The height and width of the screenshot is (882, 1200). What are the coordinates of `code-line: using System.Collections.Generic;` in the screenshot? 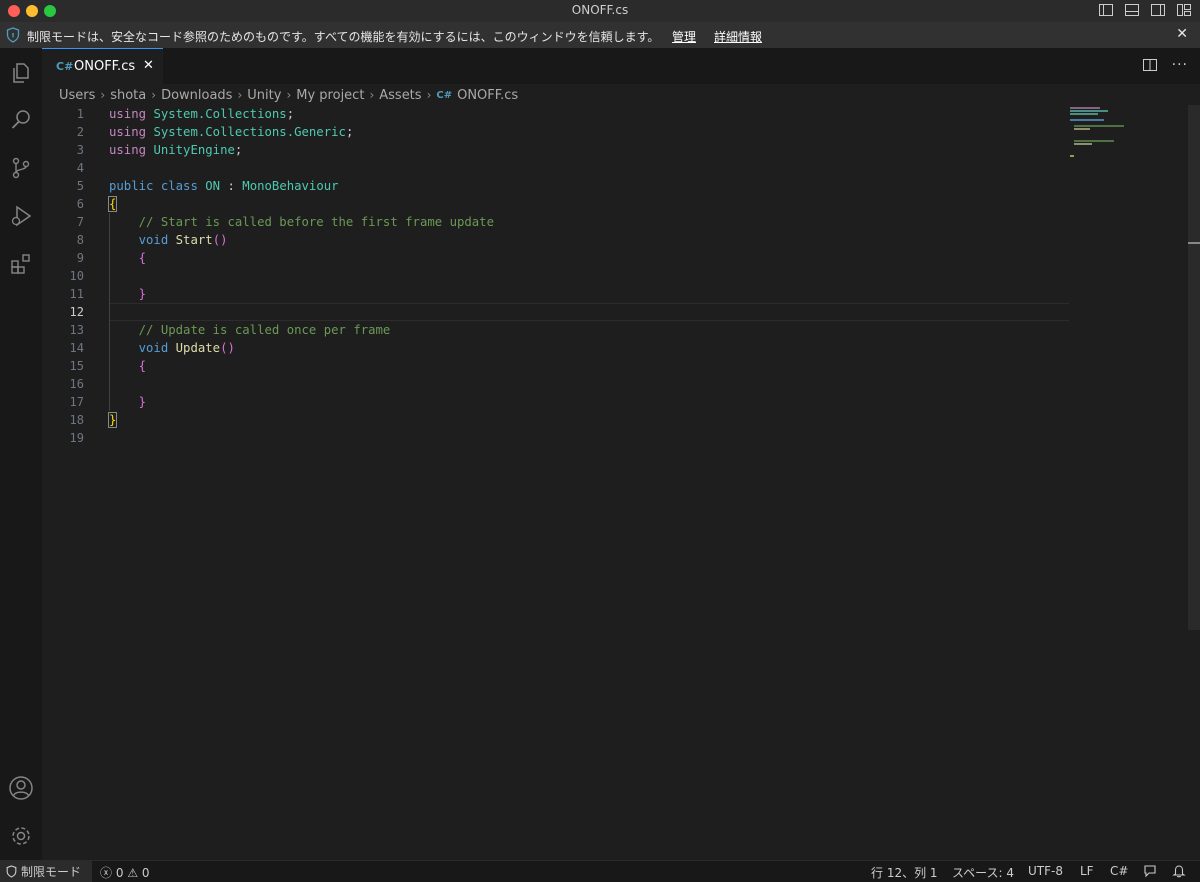 It's located at (231, 132).